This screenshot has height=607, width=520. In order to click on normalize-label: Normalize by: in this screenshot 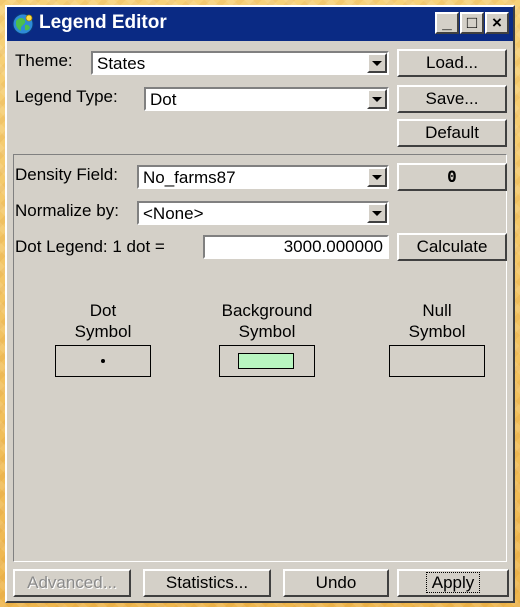, I will do `click(67, 210)`.